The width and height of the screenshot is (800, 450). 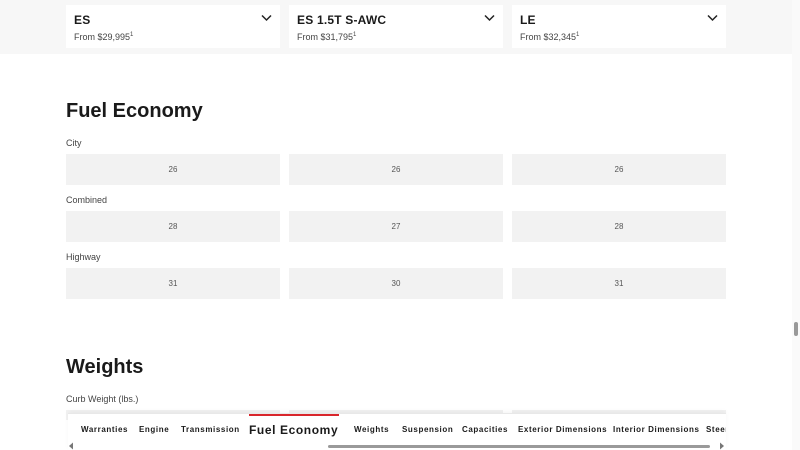 What do you see at coordinates (485, 429) in the screenshot?
I see `tab-capacities: Capacities` at bounding box center [485, 429].